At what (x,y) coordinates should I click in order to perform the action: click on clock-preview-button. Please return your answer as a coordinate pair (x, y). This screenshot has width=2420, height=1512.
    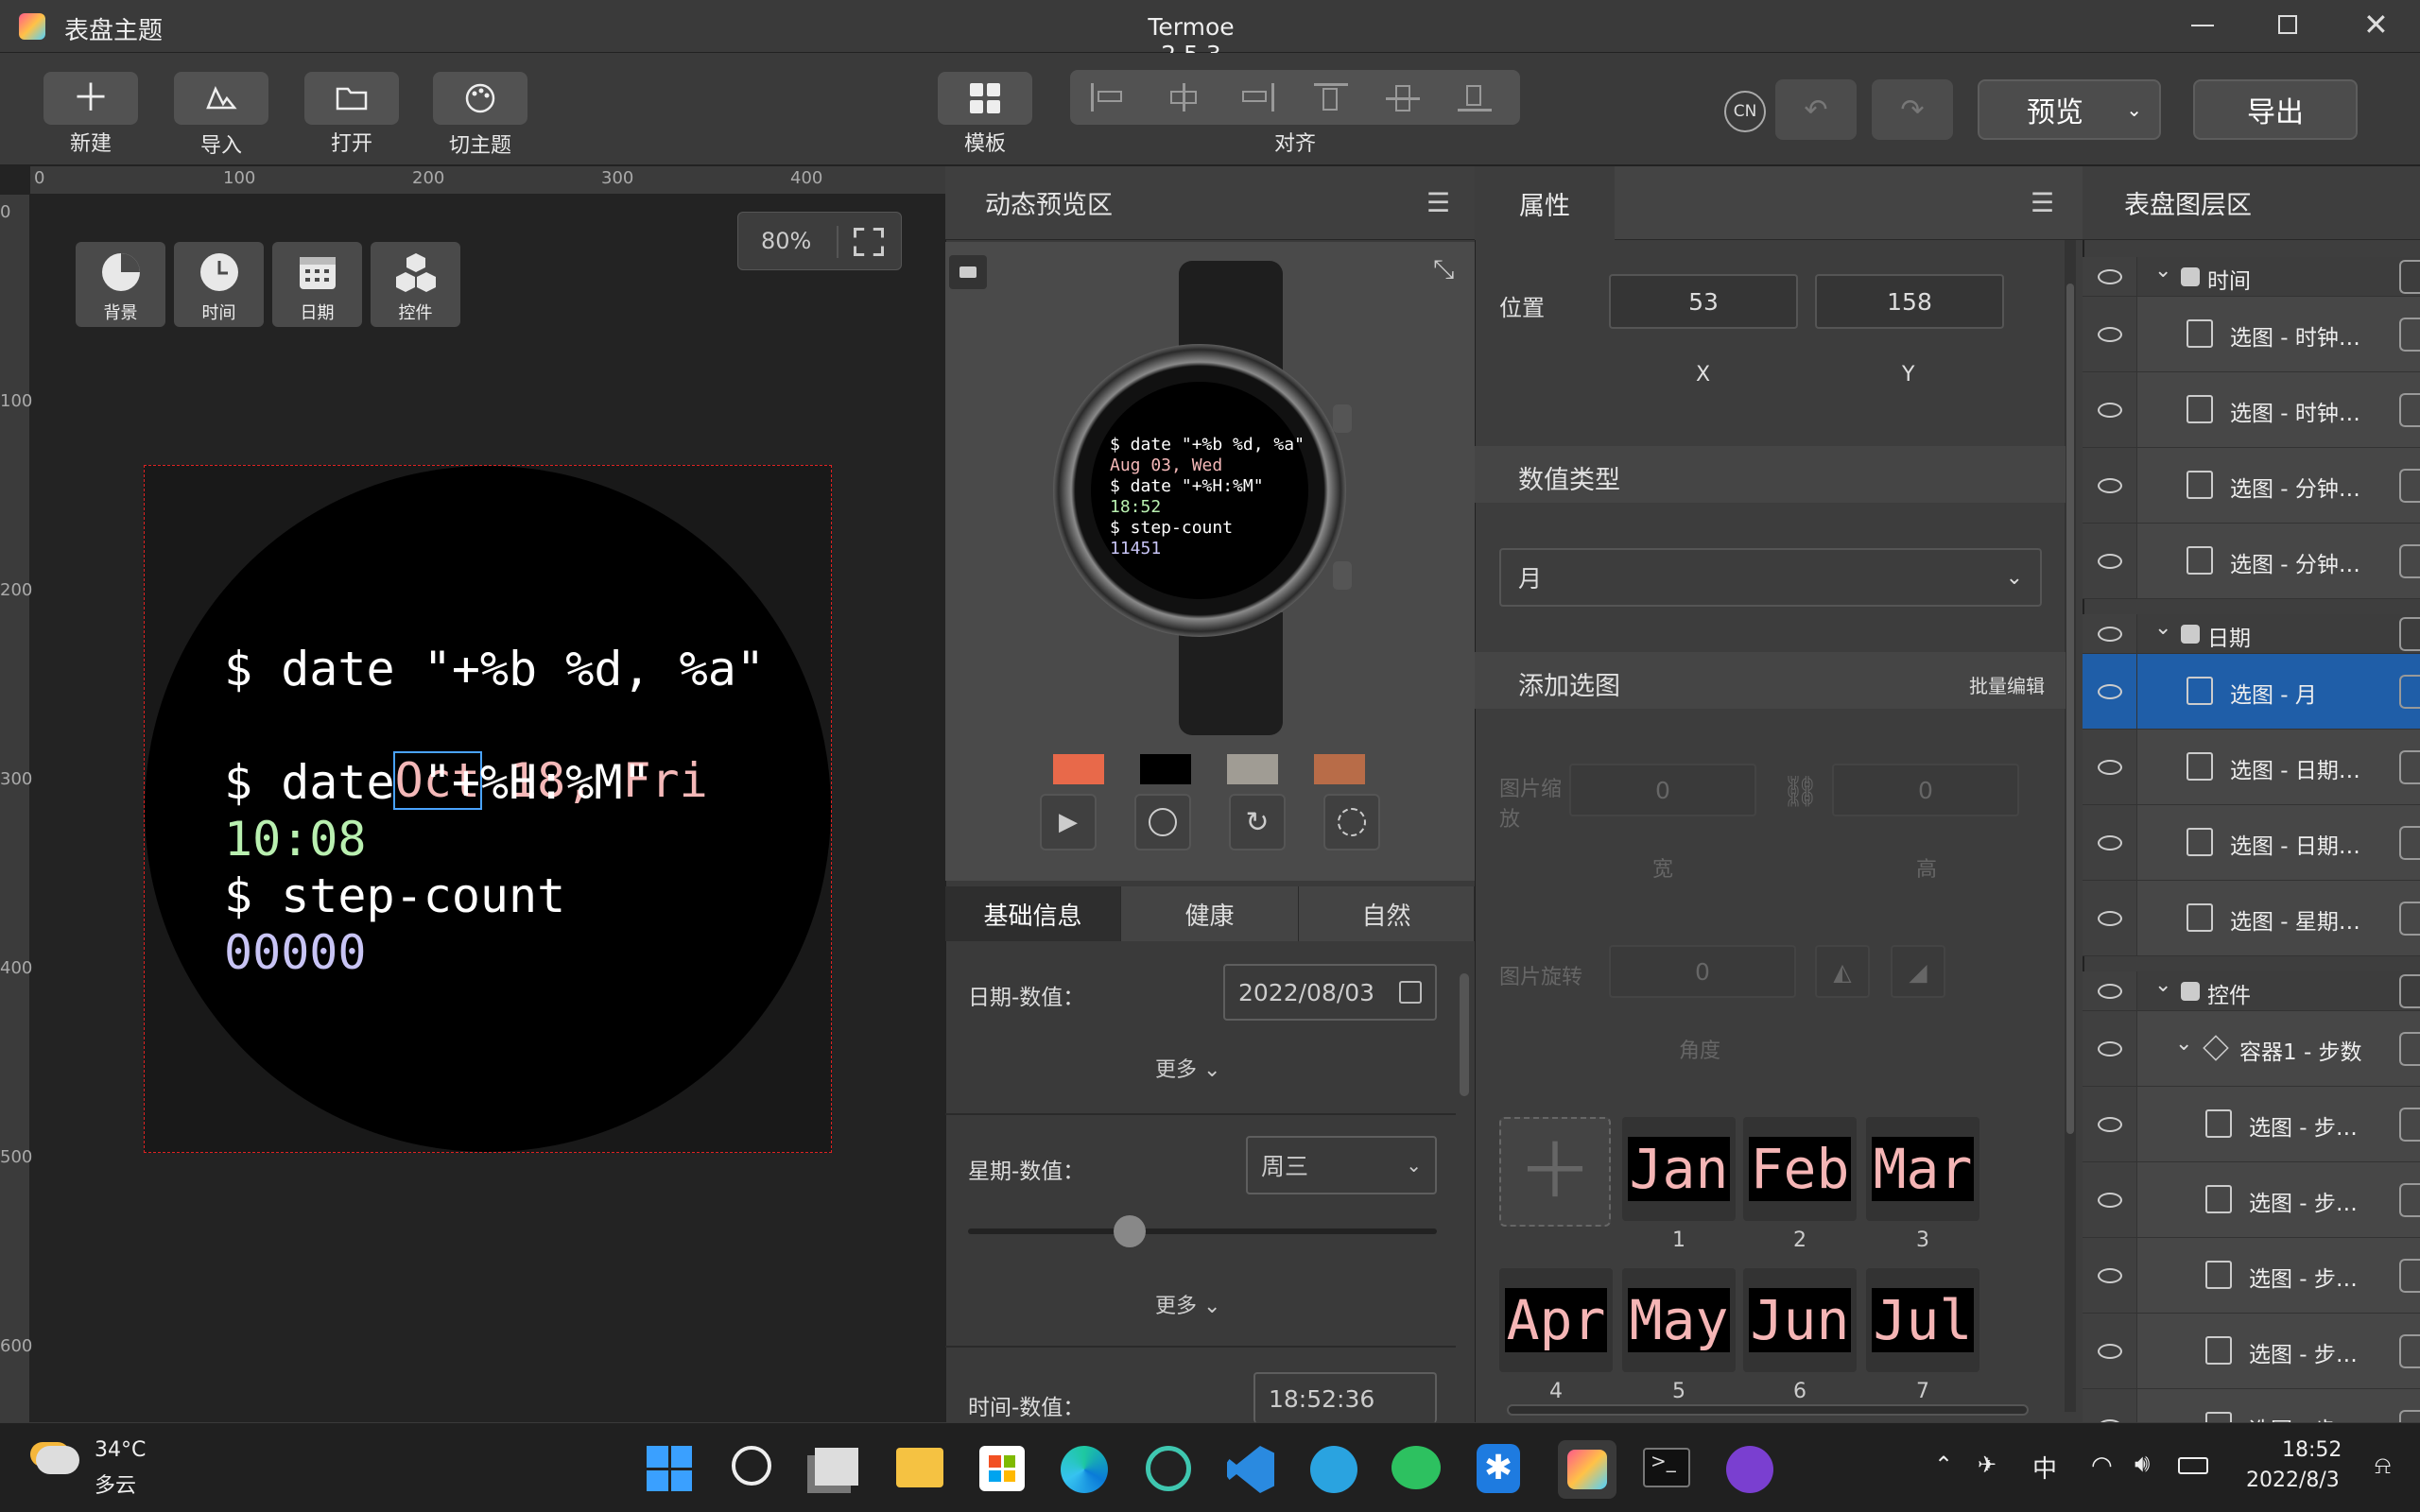
    Looking at the image, I should click on (1162, 822).